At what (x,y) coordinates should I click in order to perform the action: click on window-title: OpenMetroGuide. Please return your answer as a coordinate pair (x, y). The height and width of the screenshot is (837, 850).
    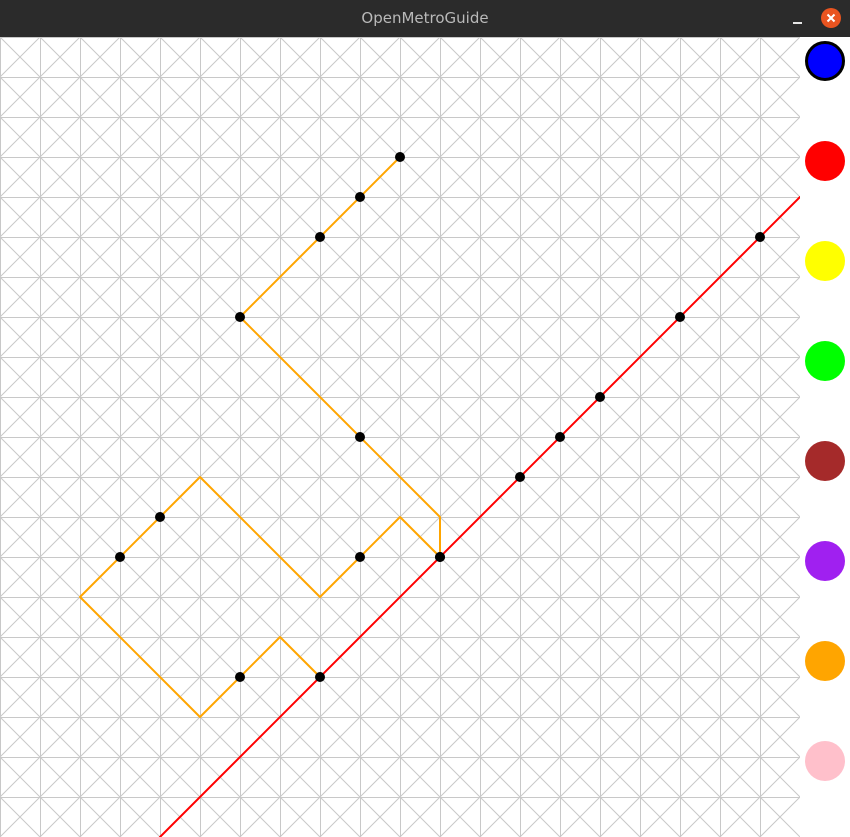
    Looking at the image, I should click on (425, 18).